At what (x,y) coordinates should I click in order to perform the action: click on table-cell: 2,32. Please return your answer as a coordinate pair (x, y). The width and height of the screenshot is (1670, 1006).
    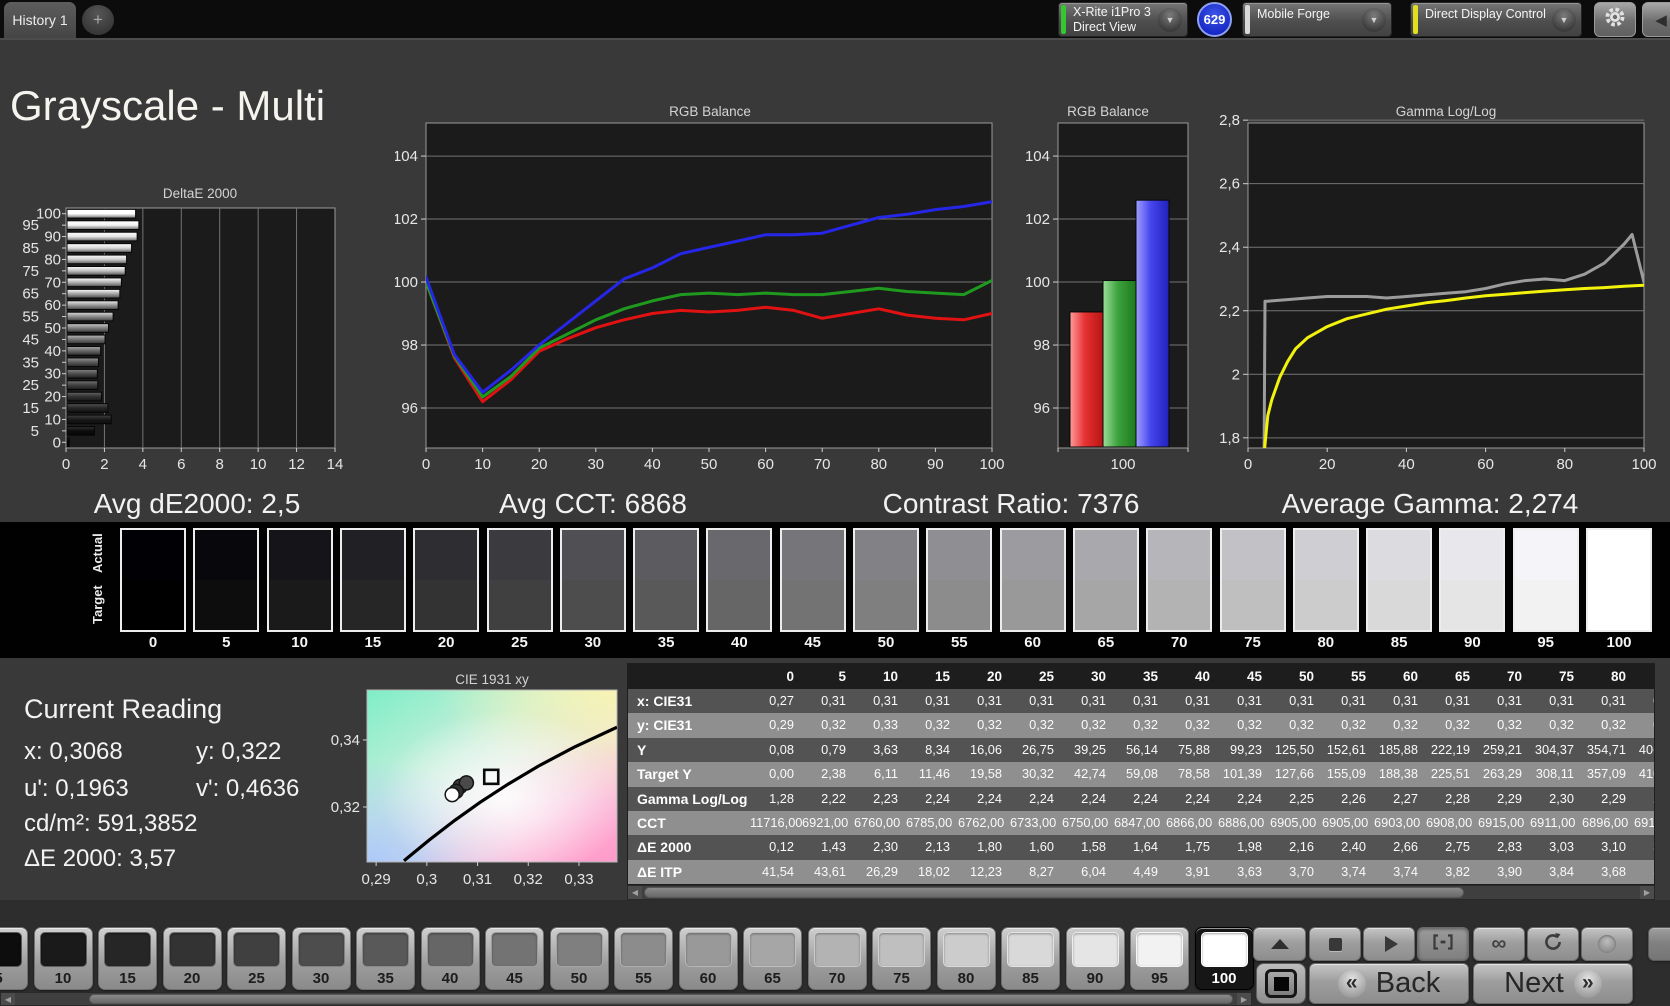
    Looking at the image, I should click on (1644, 799).